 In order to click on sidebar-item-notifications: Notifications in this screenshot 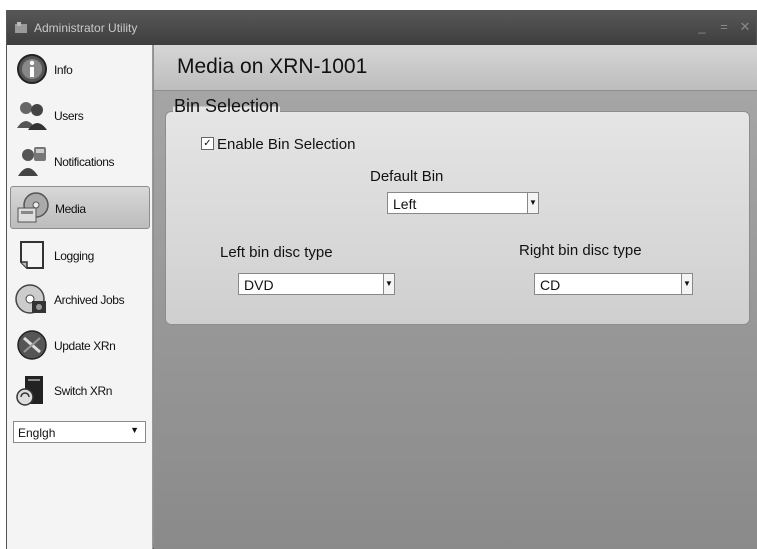, I will do `click(80, 161)`.